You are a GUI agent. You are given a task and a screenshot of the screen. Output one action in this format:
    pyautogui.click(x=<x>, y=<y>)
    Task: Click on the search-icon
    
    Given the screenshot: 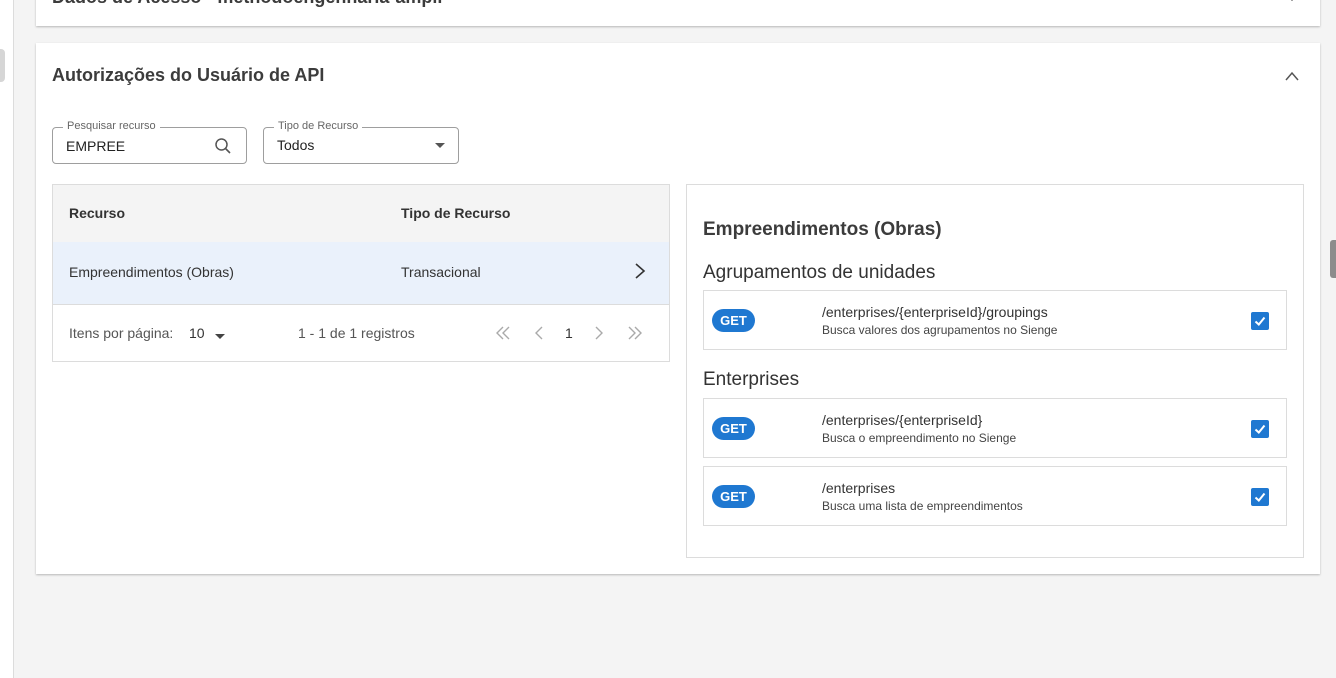 What is the action you would take?
    pyautogui.click(x=223, y=146)
    